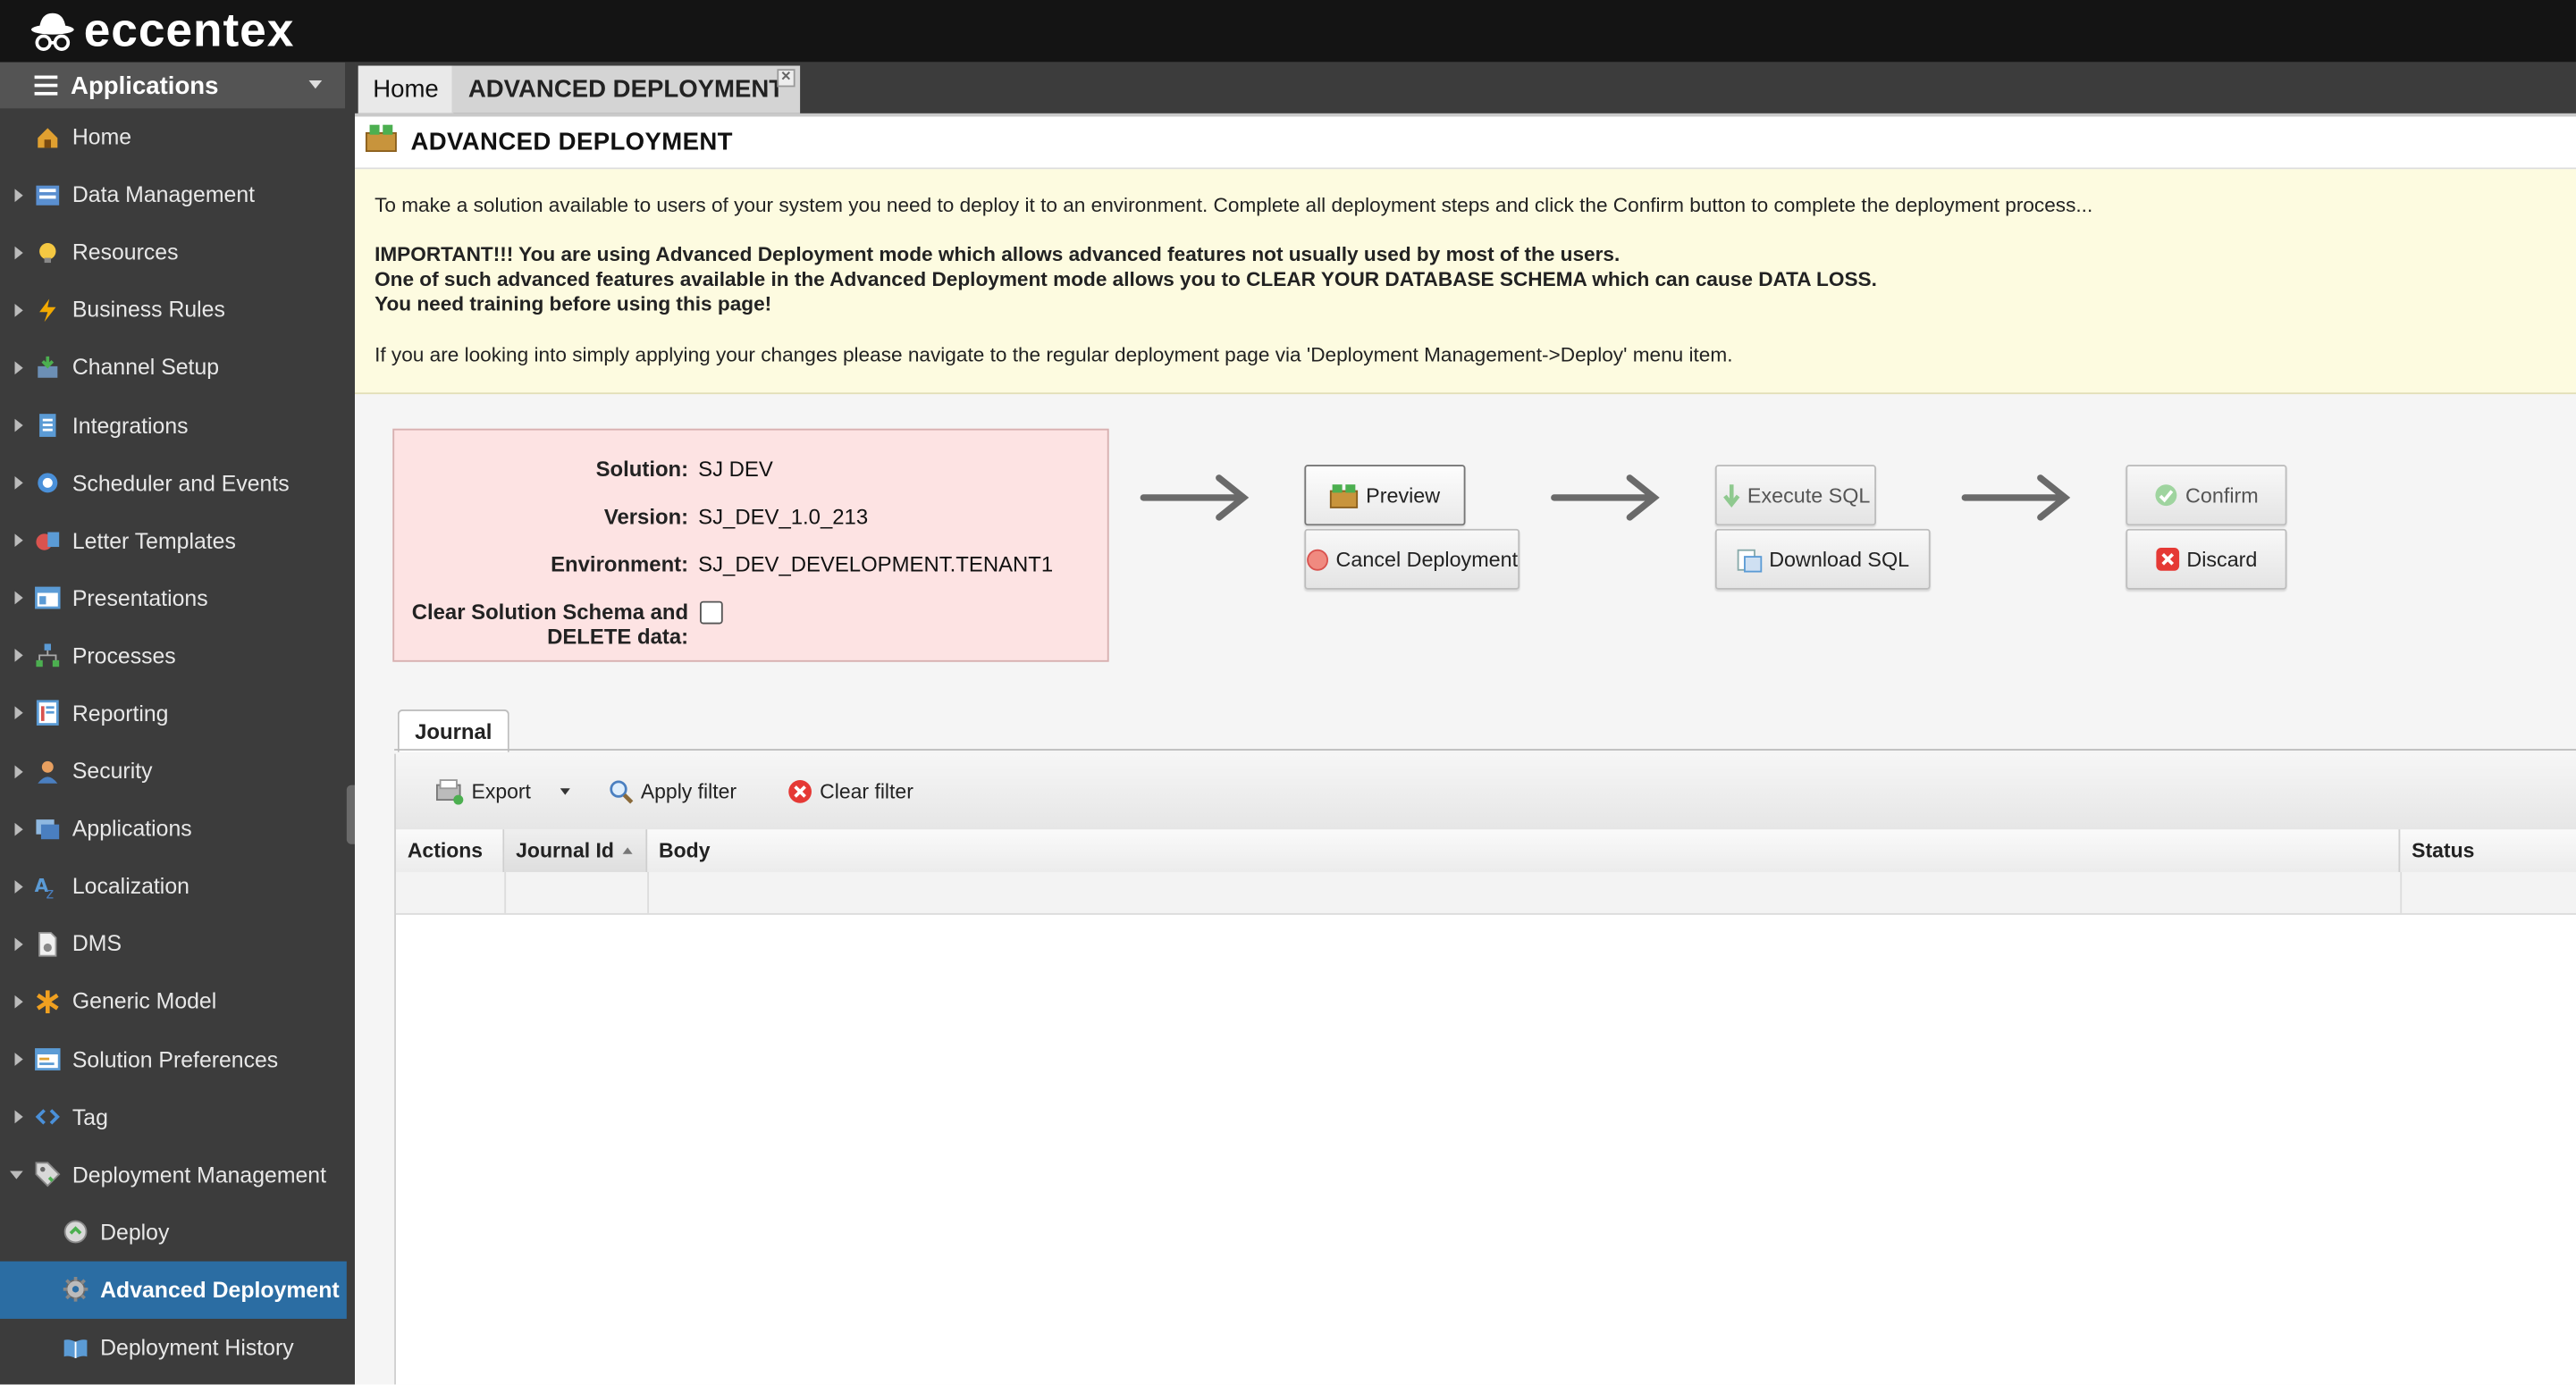 The width and height of the screenshot is (2576, 1385). Describe the element at coordinates (52, 32) in the screenshot. I see `spy-hat-icon` at that location.